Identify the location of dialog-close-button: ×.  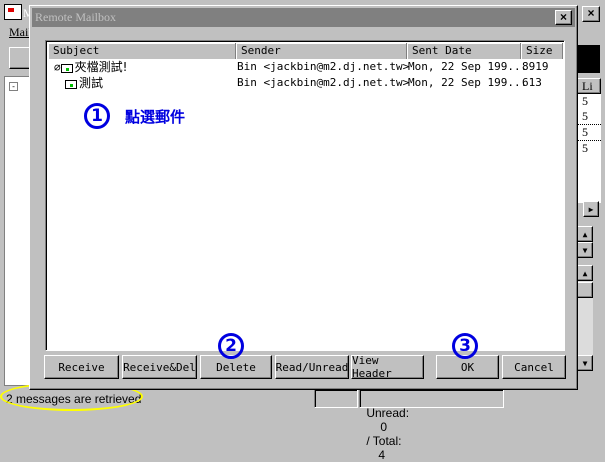
(563, 17).